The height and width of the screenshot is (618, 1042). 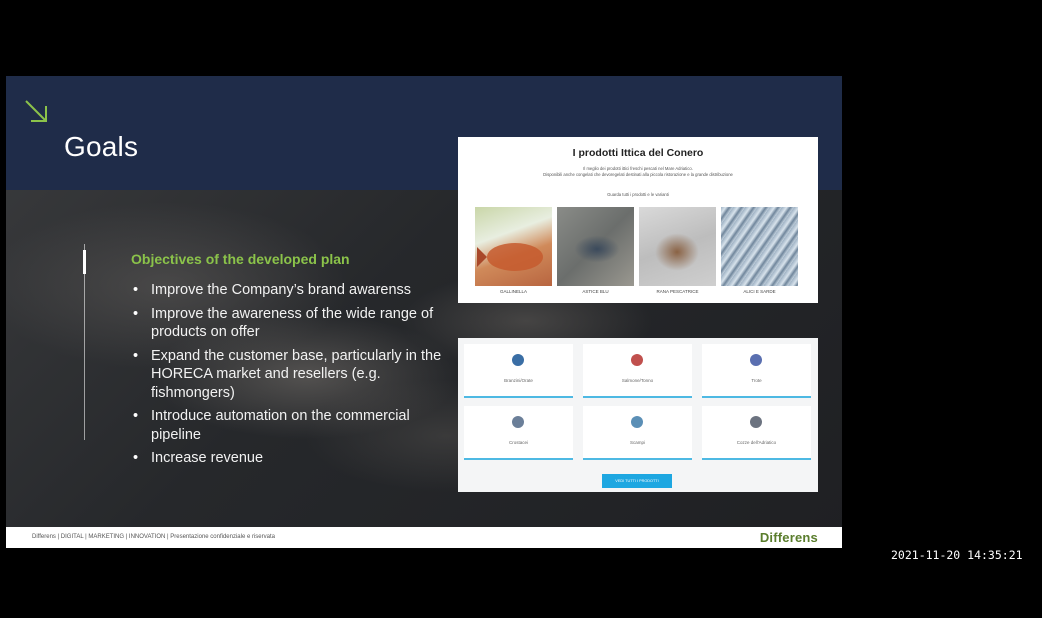 I want to click on product-label: RANA PESCATRICE, so click(x=677, y=291).